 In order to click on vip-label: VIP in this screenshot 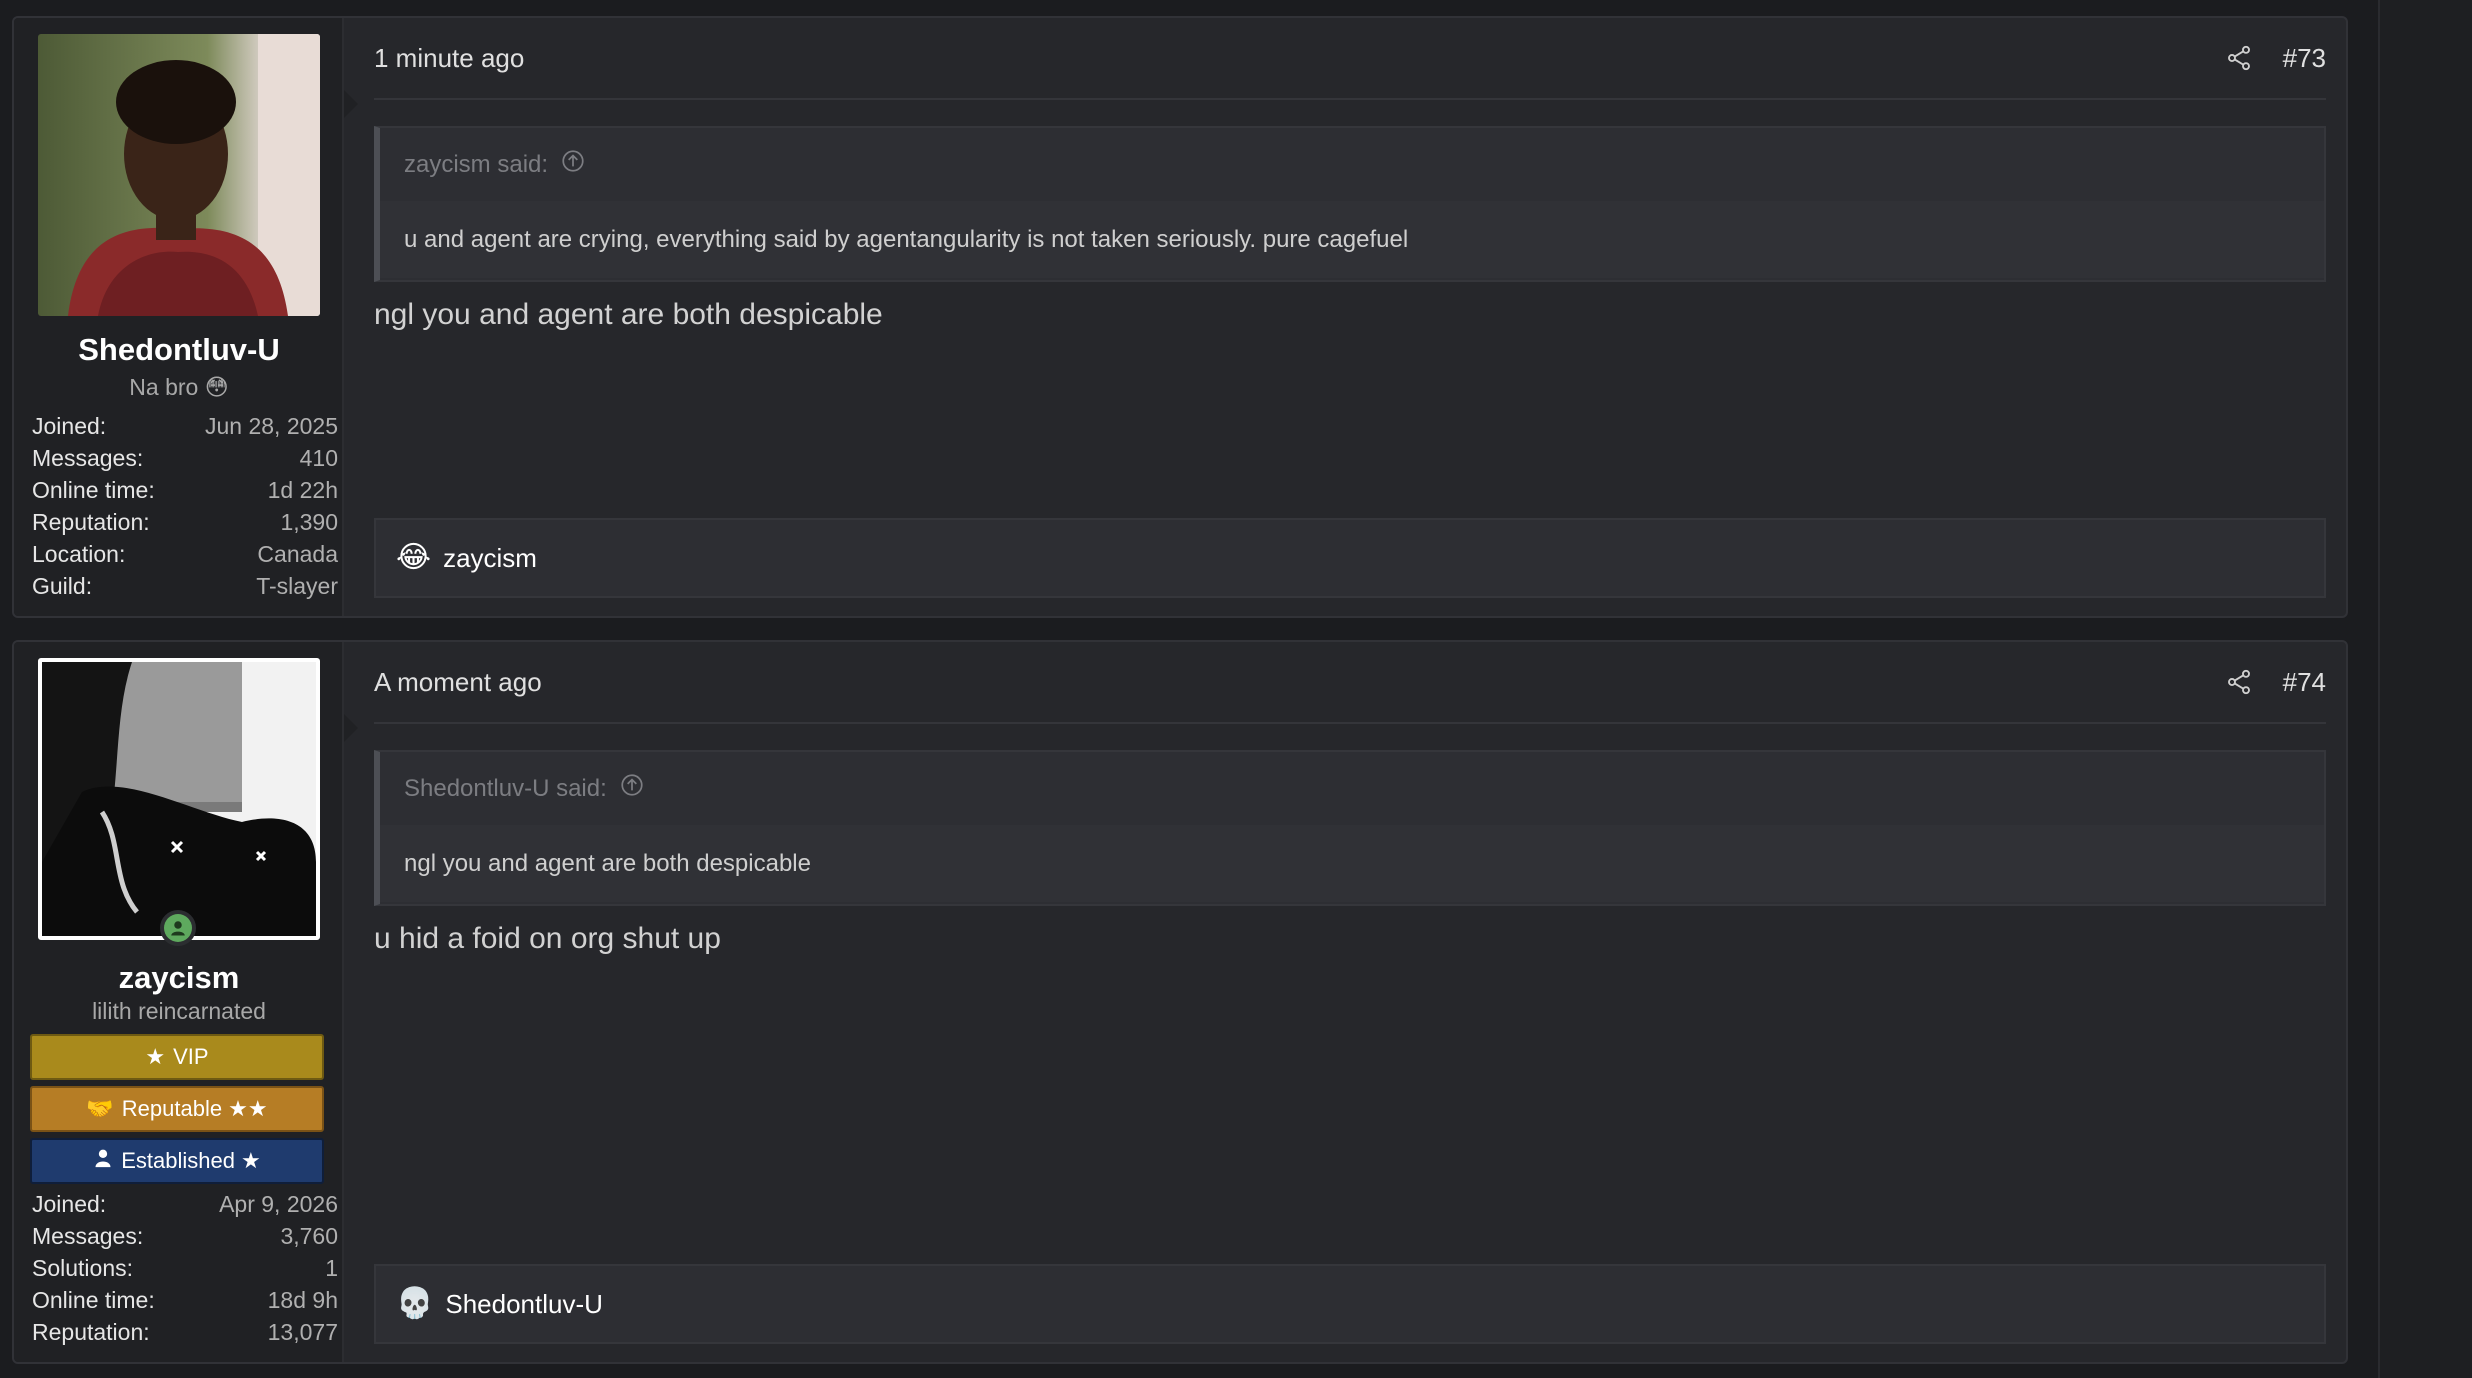, I will do `click(191, 1056)`.